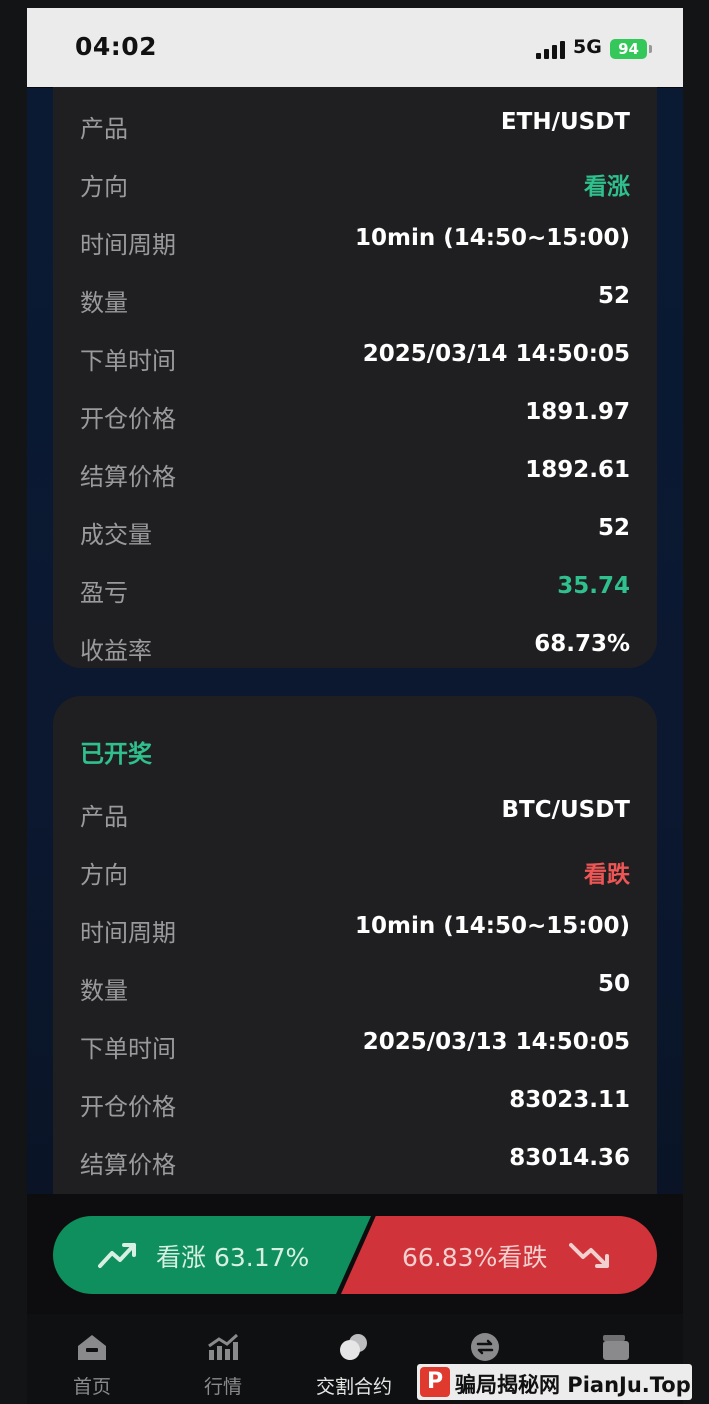 The width and height of the screenshot is (709, 1404). I want to click on buy-down-label: 66.83%看跌, so click(475, 1257).